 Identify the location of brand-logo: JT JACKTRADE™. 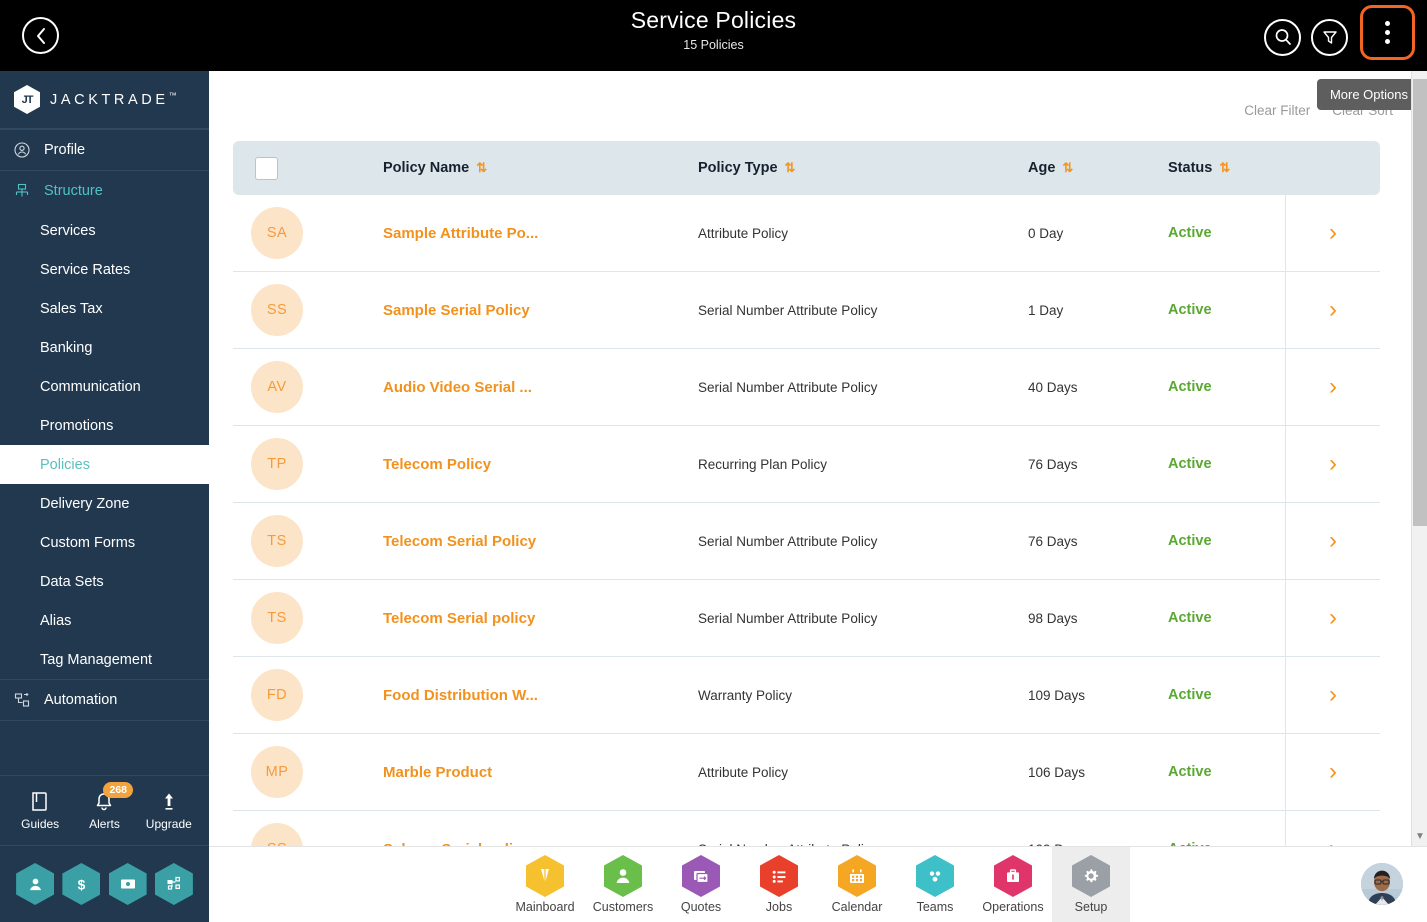
(104, 100).